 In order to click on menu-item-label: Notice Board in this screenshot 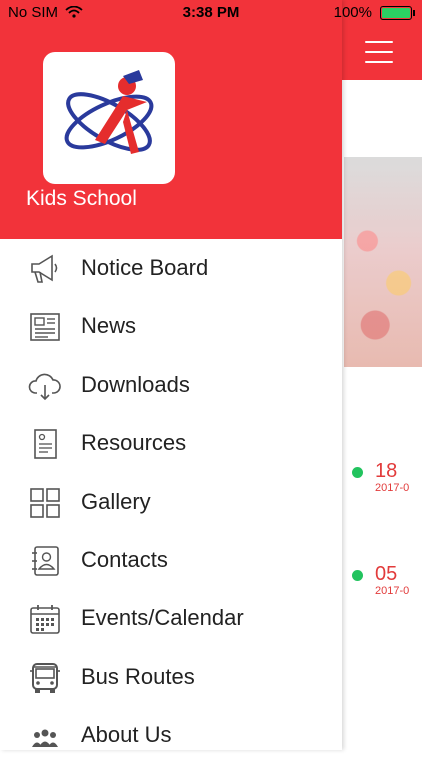, I will do `click(145, 267)`.